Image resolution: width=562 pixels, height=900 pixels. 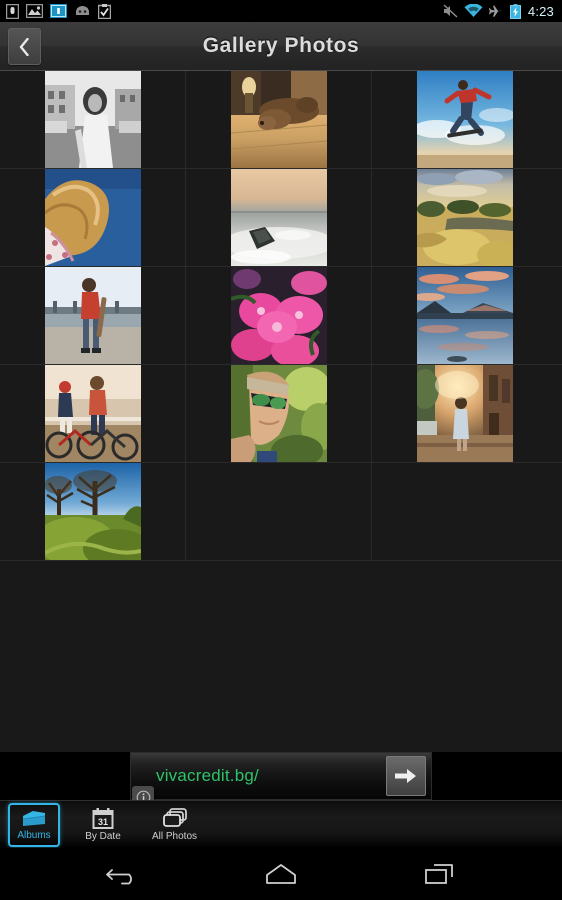 I want to click on image-download-icon, so click(x=34, y=11).